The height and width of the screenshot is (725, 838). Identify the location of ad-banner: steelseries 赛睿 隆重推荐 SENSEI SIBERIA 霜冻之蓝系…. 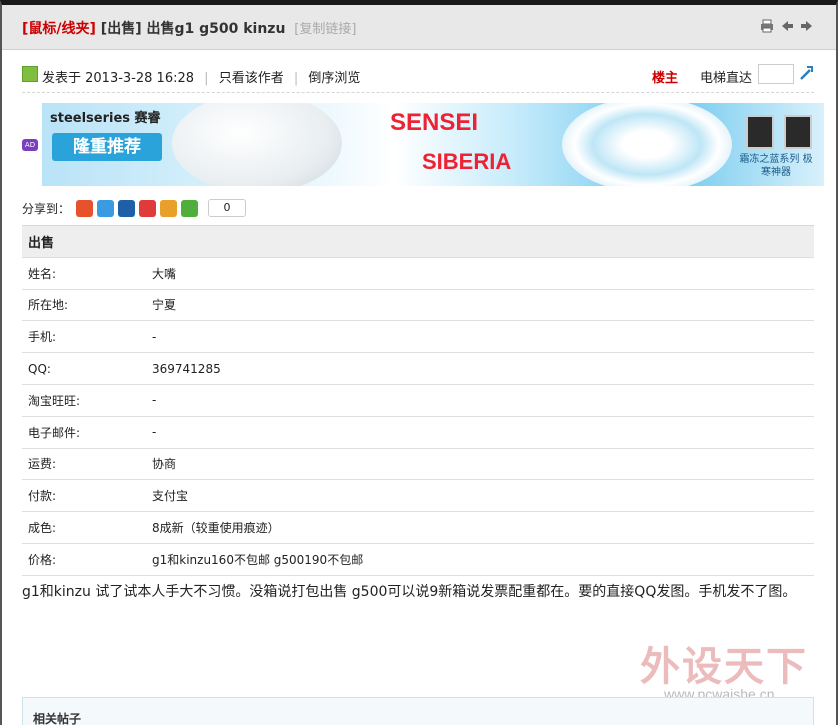
(433, 144).